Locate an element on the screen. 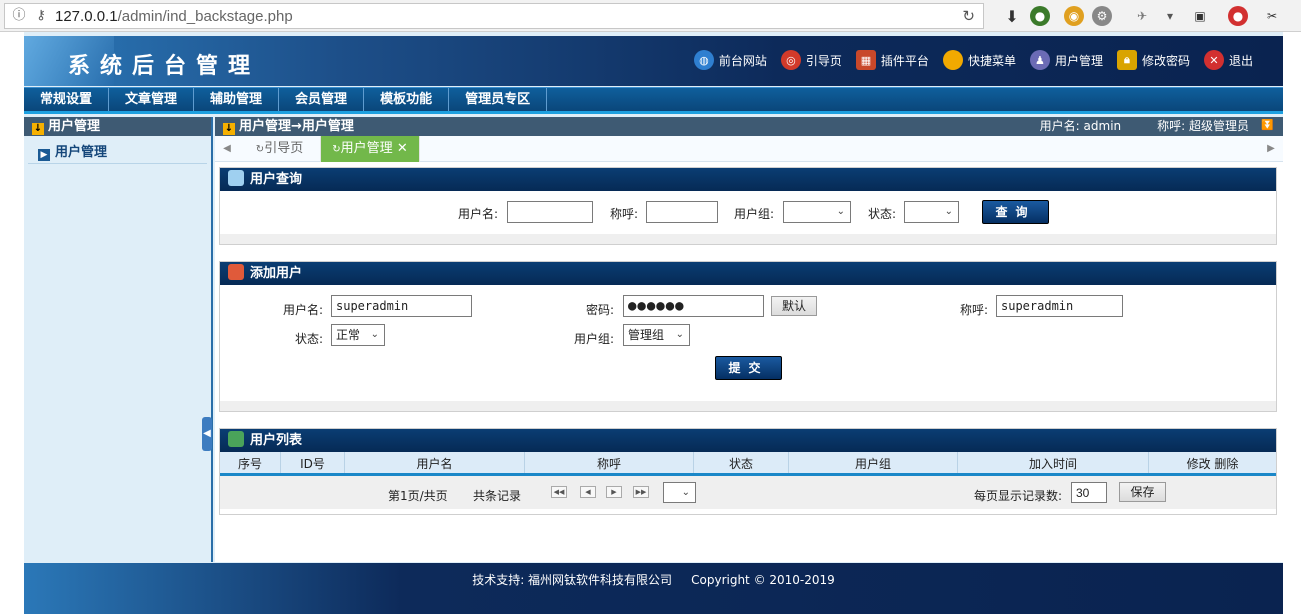 The height and width of the screenshot is (614, 1301). tab-guide: ↻引导页 is located at coordinates (280, 149).